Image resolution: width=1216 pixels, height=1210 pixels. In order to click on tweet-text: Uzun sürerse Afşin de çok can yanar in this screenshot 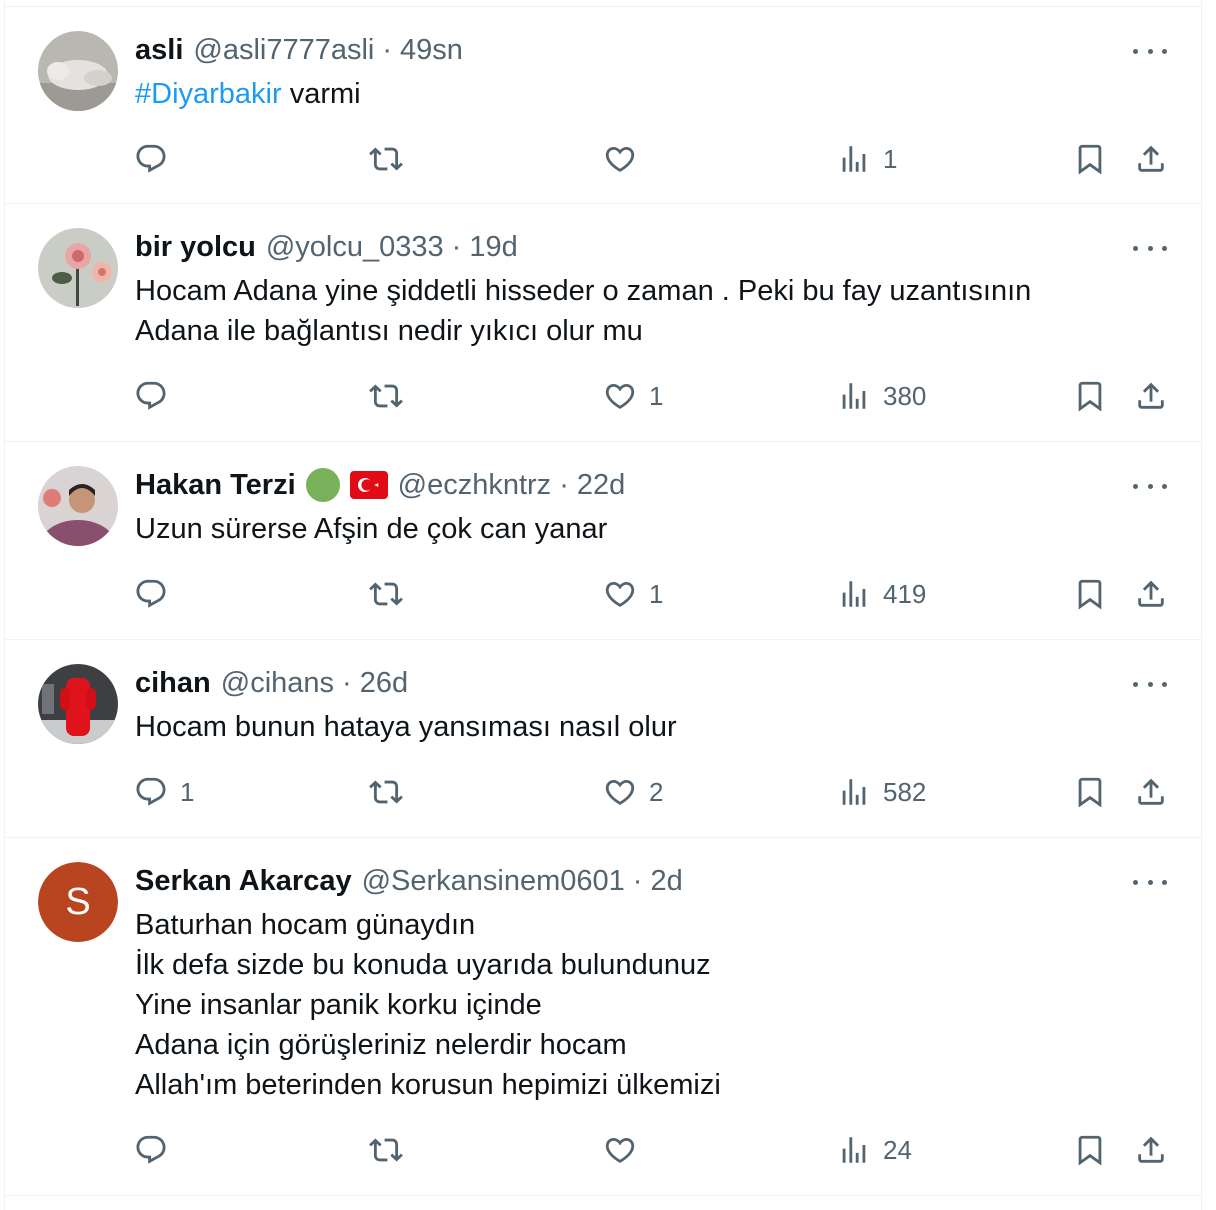, I will do `click(371, 529)`.